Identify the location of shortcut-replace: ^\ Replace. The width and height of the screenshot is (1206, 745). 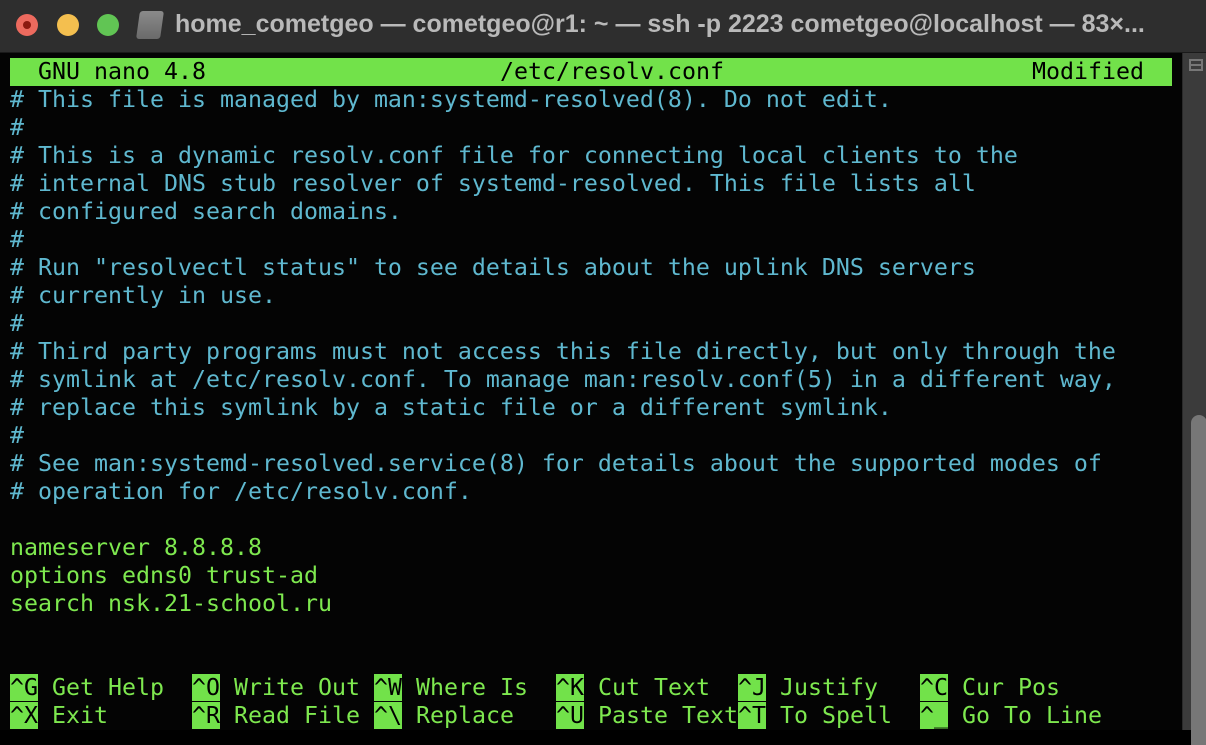
(444, 716).